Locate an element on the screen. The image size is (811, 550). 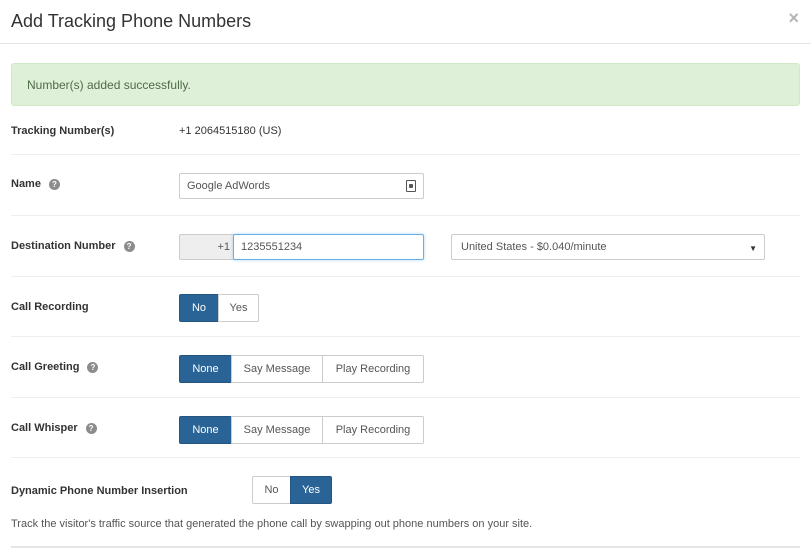
success-alert: Number(s) added successfully. is located at coordinates (405, 84).